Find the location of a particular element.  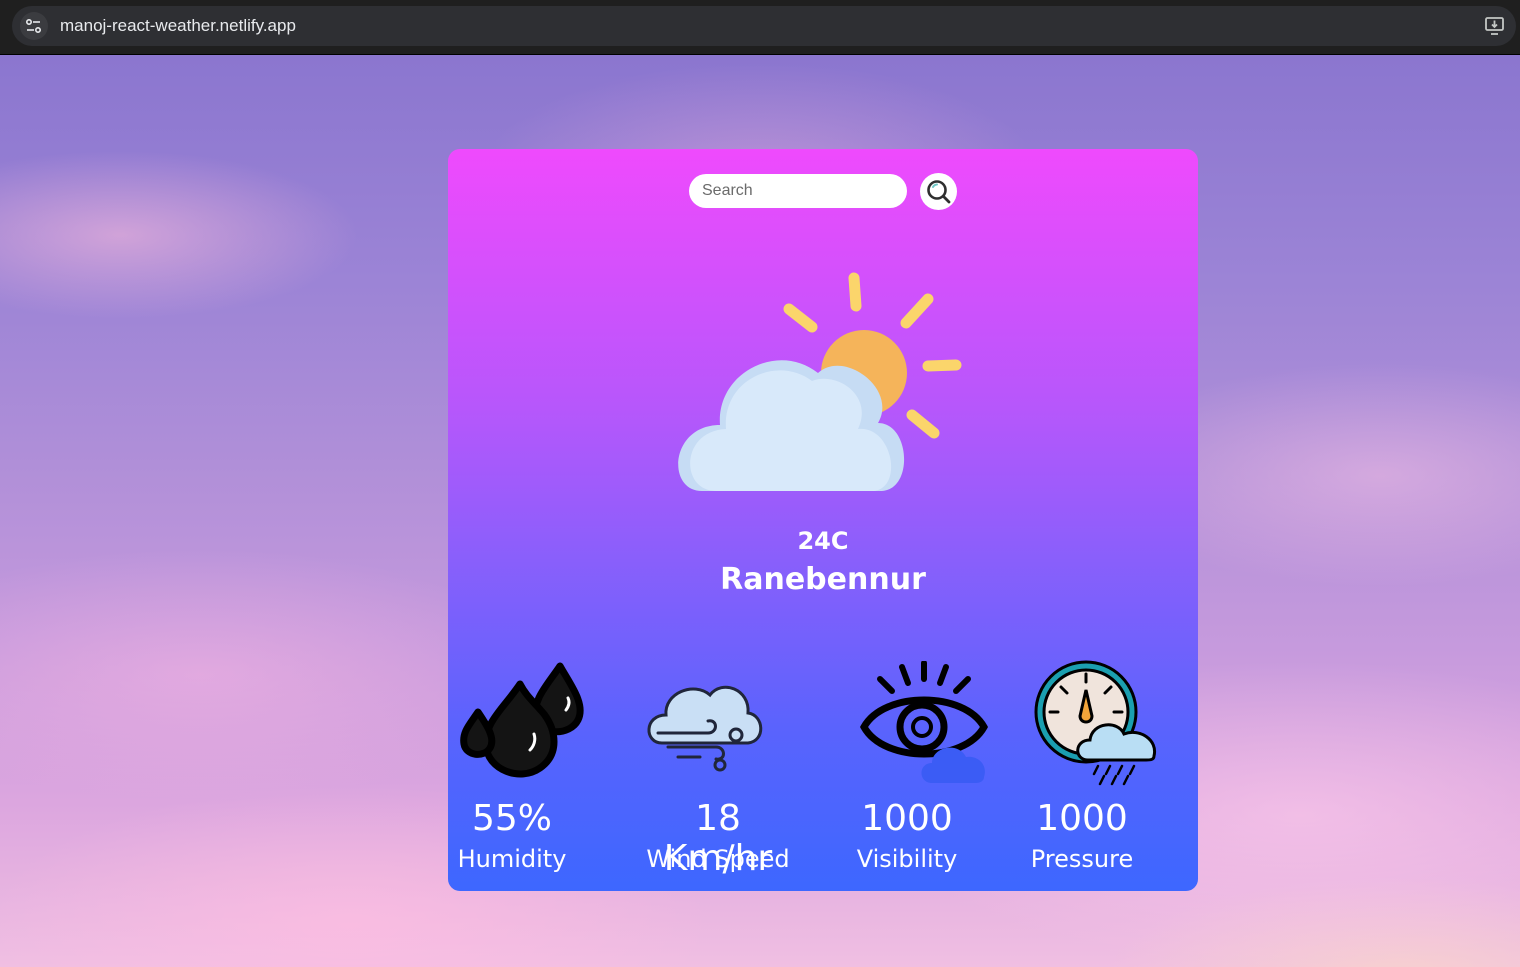

search-button is located at coordinates (938, 191).